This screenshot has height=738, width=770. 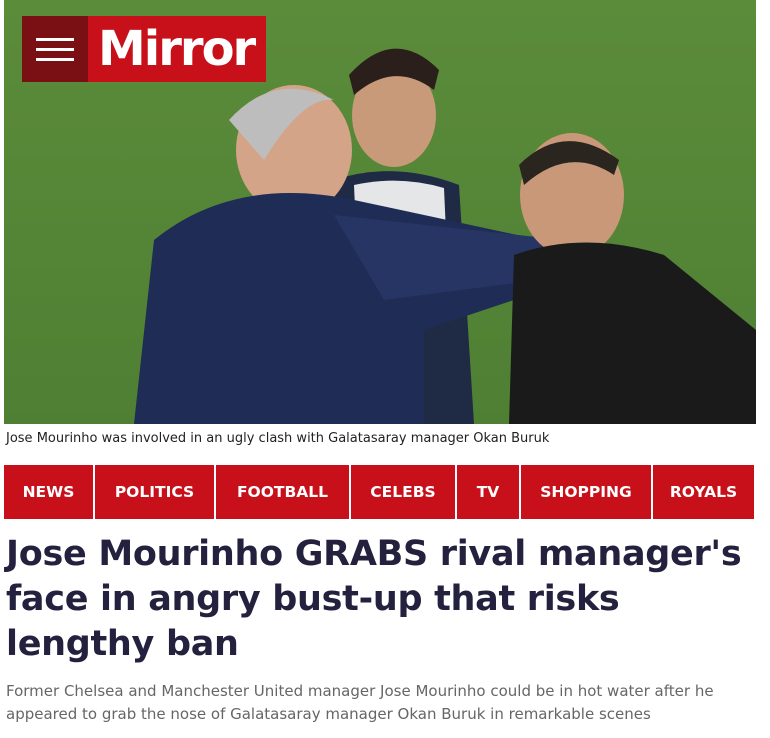 I want to click on nav-item-celebs: CELEBS, so click(x=403, y=492).